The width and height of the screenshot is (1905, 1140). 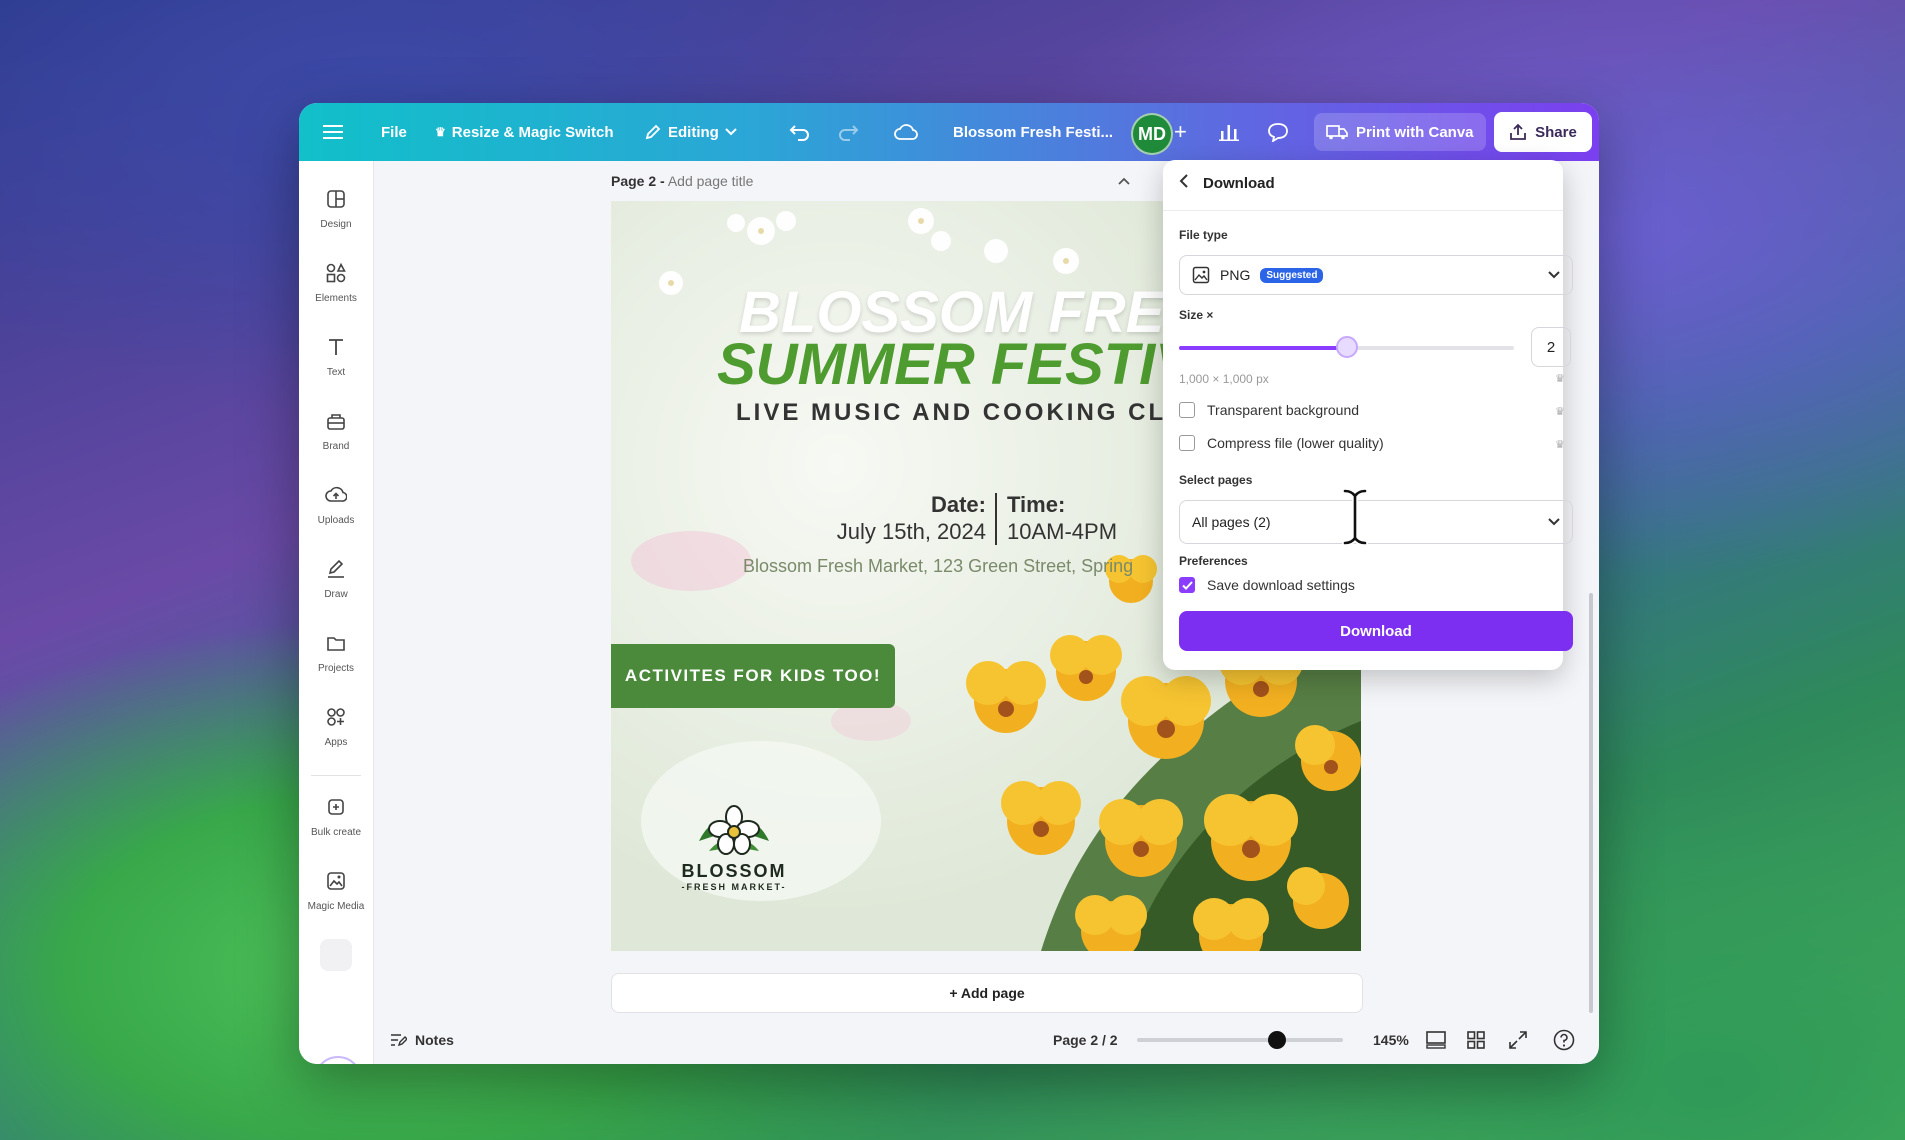 What do you see at coordinates (906, 518) in the screenshot?
I see `design-date-block: Date: July 15th, 2024` at bounding box center [906, 518].